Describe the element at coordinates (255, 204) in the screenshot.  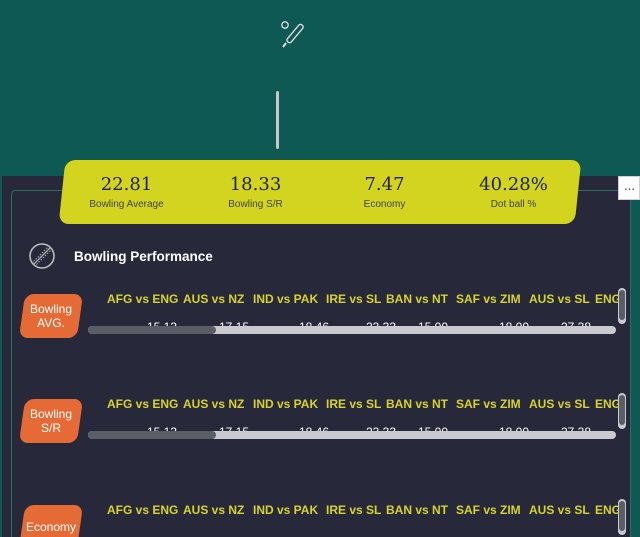
I see `stat-label: Bowling S/R` at that location.